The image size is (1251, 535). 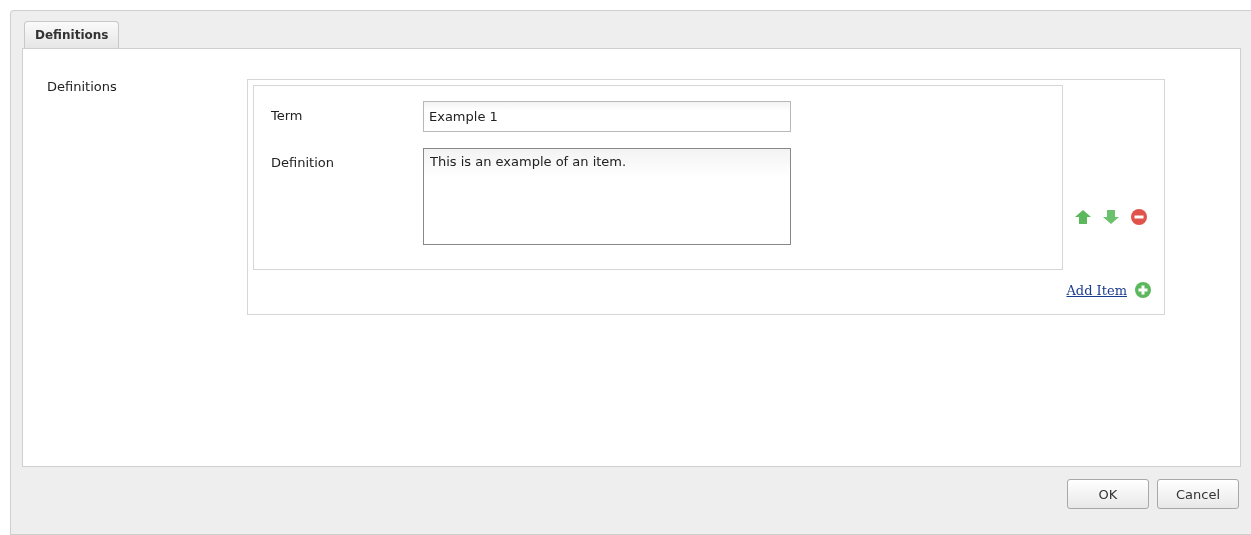 I want to click on definition-label: Definition, so click(x=302, y=162).